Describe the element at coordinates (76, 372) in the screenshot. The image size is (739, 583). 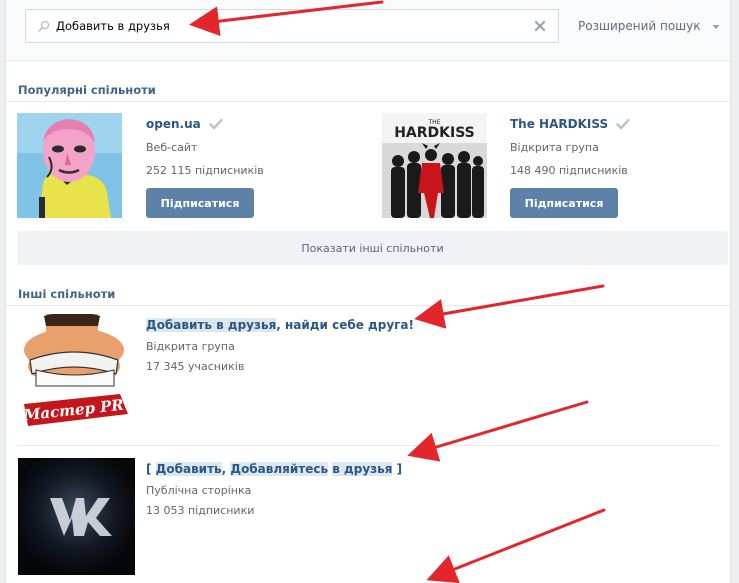
I see `community-avatar-masterpr: Мастер PR` at that location.